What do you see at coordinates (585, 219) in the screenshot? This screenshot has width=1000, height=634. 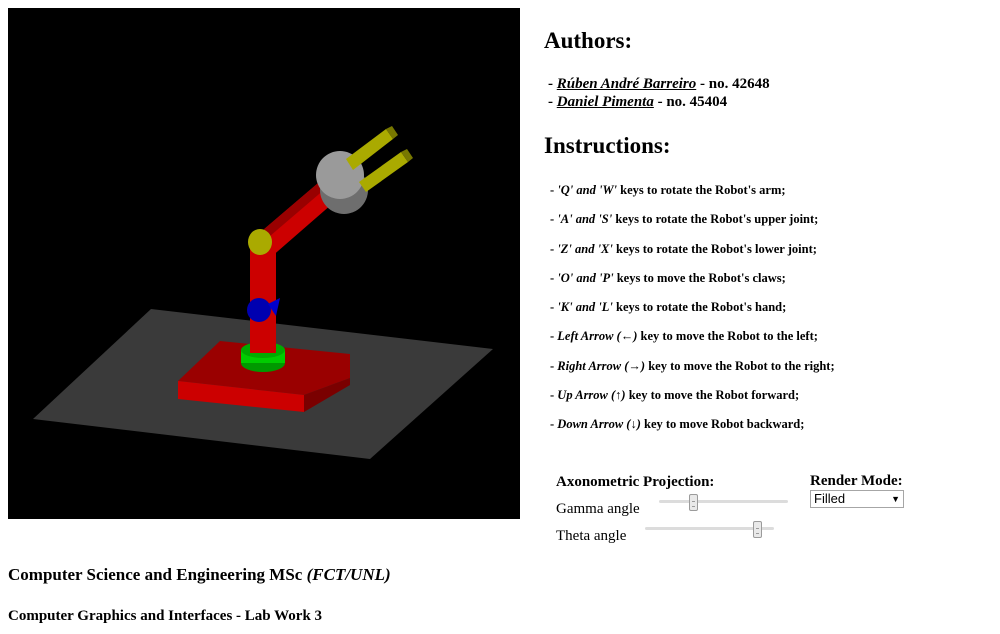 I see `instruction-keys: 'A' and 'S'` at bounding box center [585, 219].